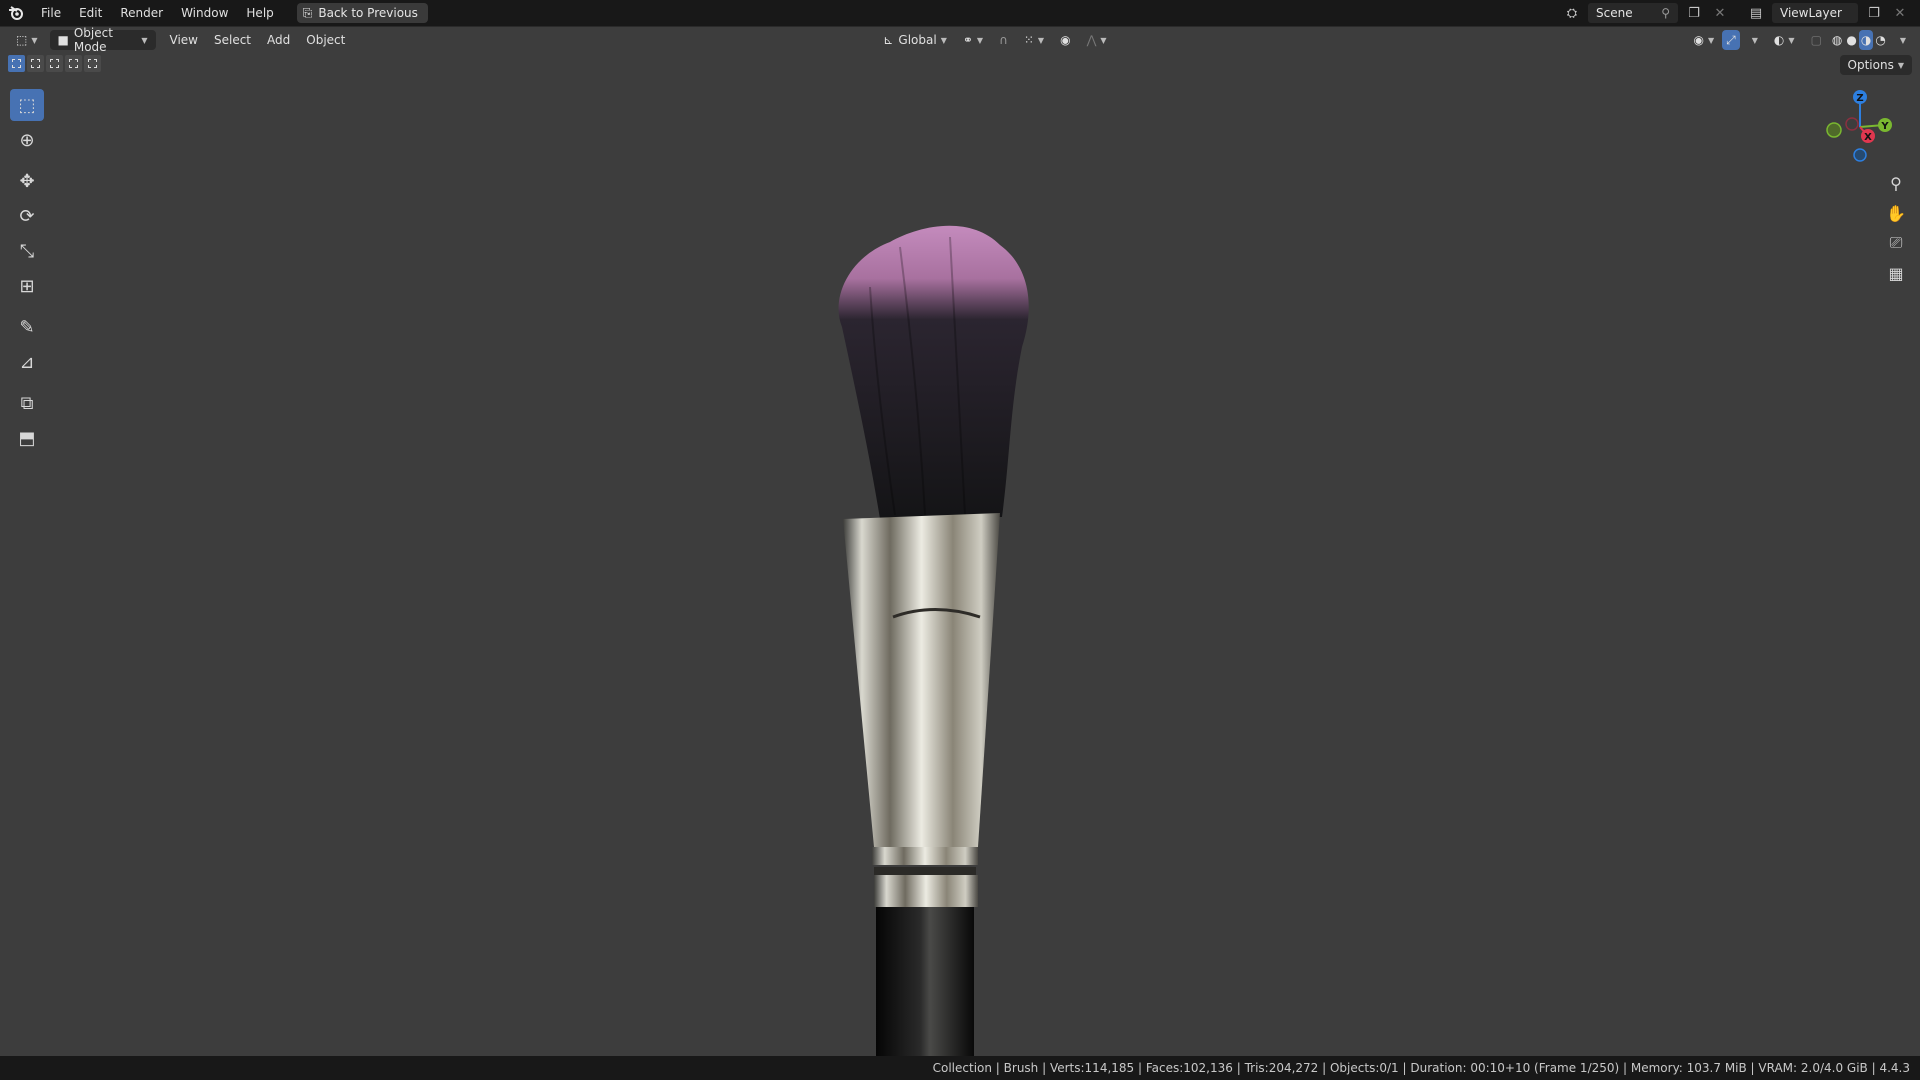 Image resolution: width=1920 pixels, height=1080 pixels. What do you see at coordinates (27, 438) in the screenshot?
I see `extrude-tool: ⬒` at bounding box center [27, 438].